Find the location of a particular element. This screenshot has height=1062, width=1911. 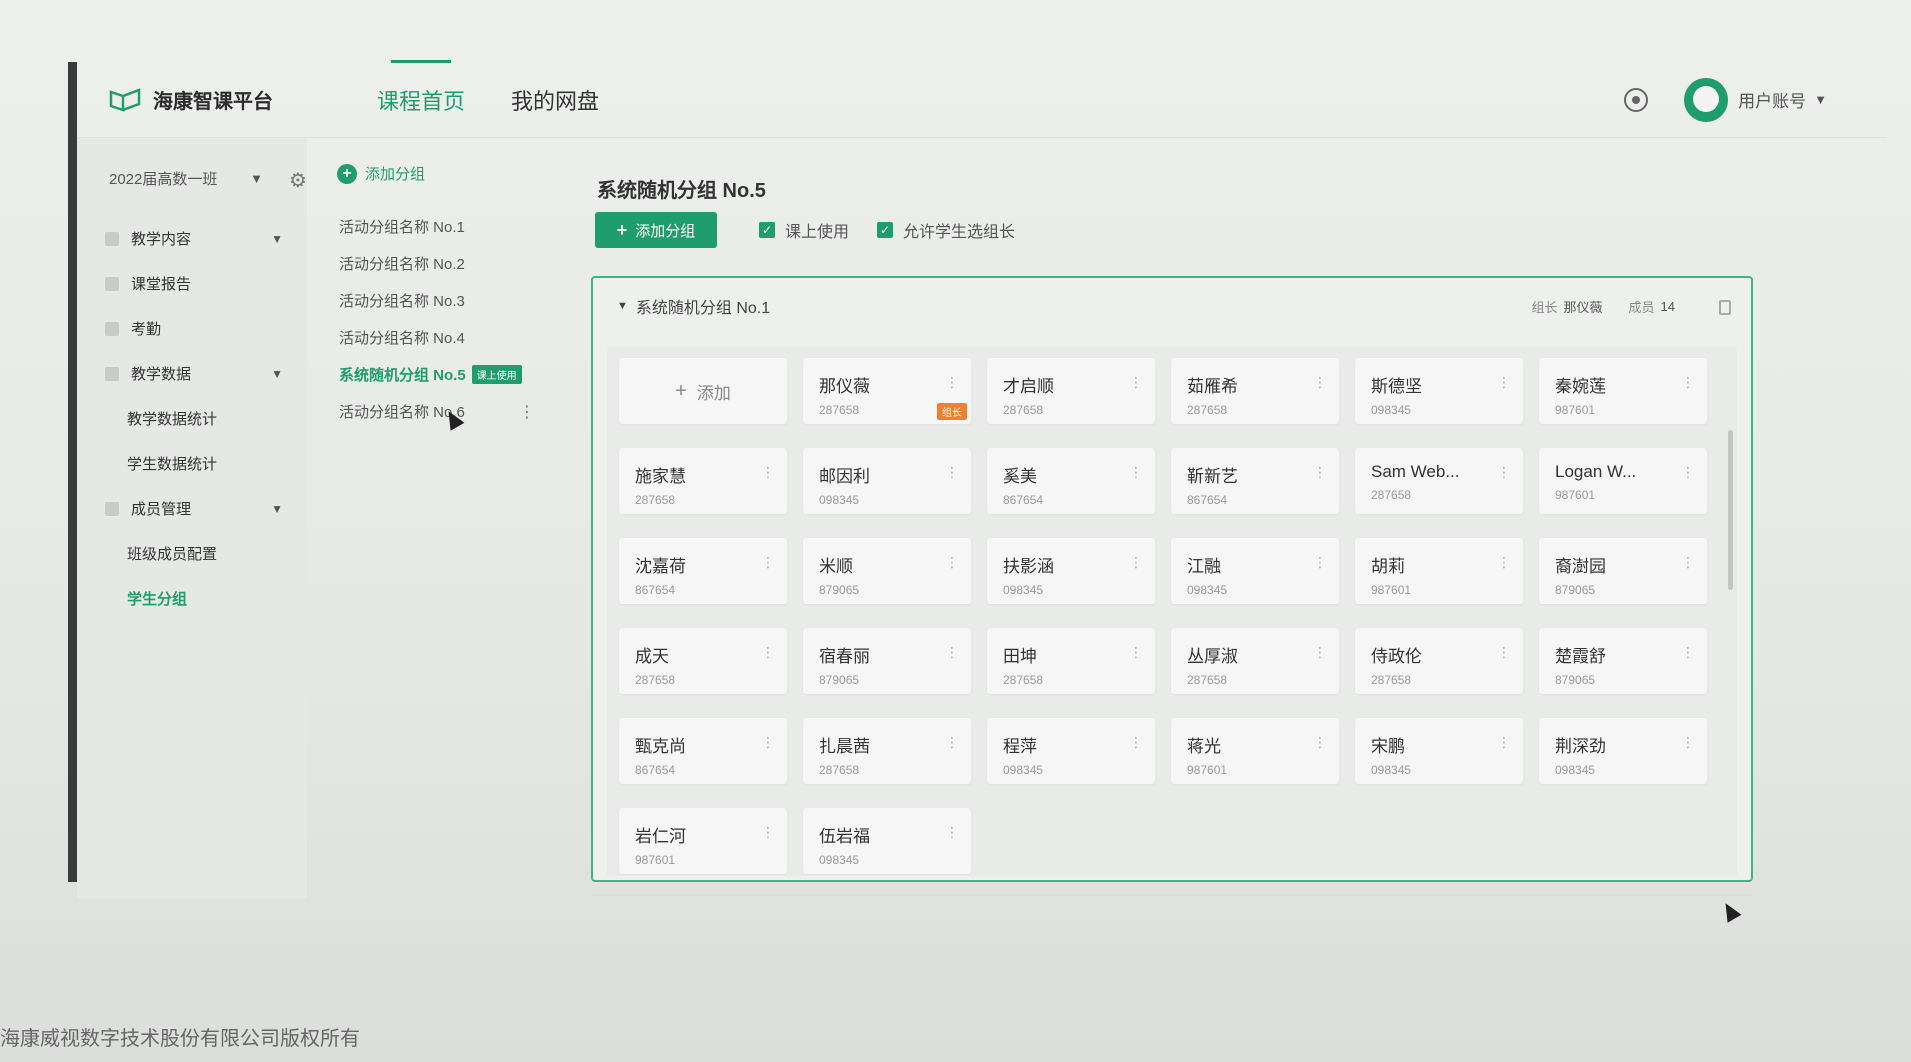

group-item: 活动分组名称 No.3 is located at coordinates (439, 300).